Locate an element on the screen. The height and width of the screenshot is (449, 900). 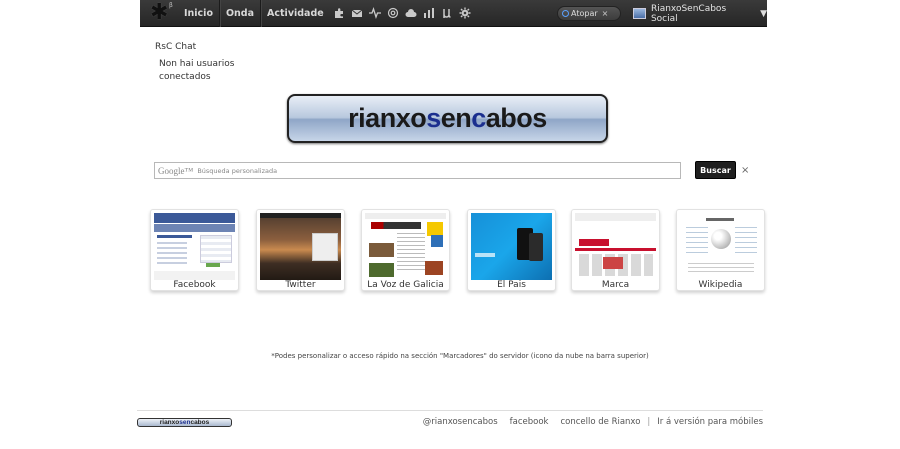
nav-actividade: Actividade is located at coordinates (295, 13).